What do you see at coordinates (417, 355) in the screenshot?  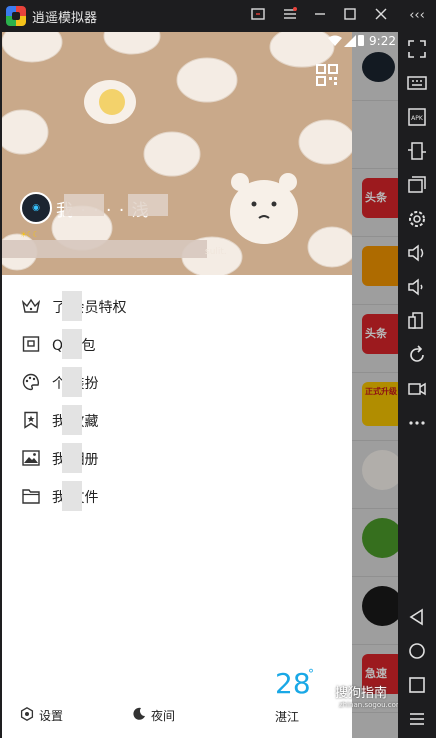 I see `refresh-icon` at bounding box center [417, 355].